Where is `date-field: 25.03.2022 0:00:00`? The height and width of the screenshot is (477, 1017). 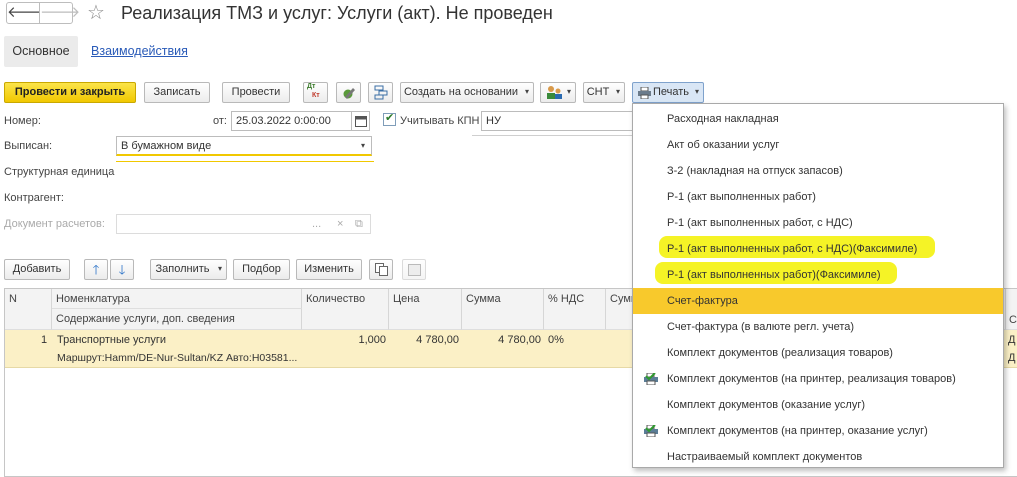 date-field: 25.03.2022 0:00:00 is located at coordinates (291, 121).